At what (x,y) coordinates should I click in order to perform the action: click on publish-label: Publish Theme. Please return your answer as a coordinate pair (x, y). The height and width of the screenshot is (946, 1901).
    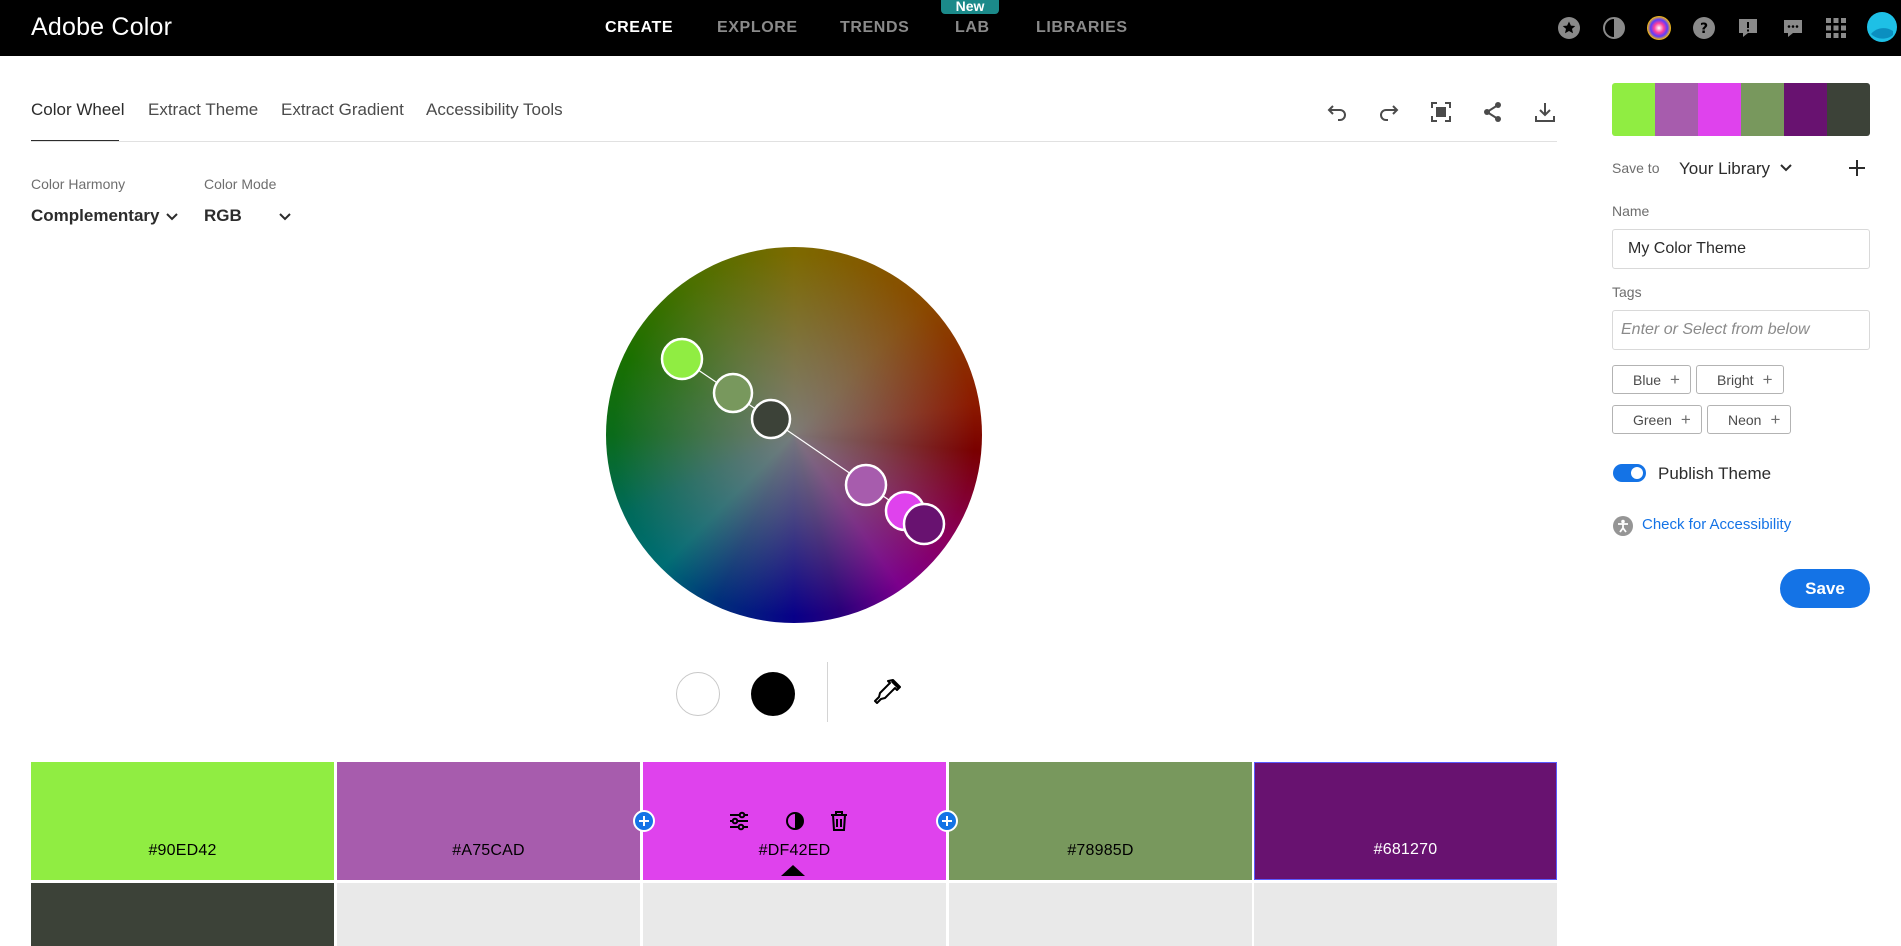
    Looking at the image, I should click on (1715, 473).